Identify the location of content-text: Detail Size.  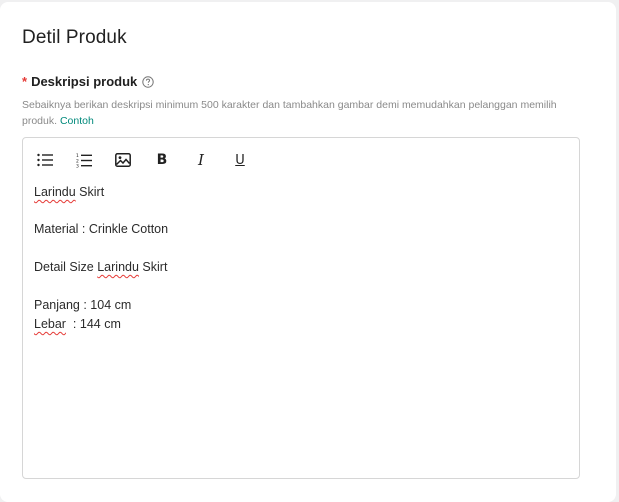
(66, 267).